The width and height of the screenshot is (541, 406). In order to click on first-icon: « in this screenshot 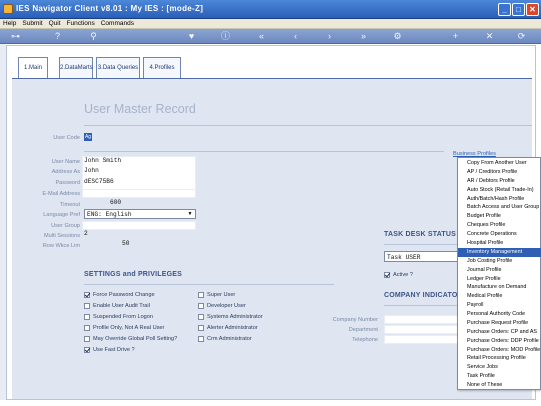, I will do `click(261, 36)`.